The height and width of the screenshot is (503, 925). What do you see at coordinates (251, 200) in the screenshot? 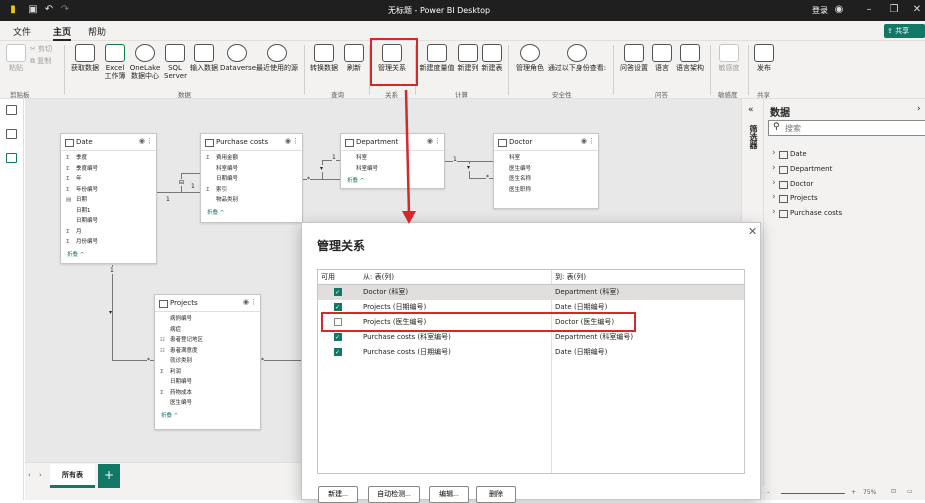
I see `field-item: 物品类别` at bounding box center [251, 200].